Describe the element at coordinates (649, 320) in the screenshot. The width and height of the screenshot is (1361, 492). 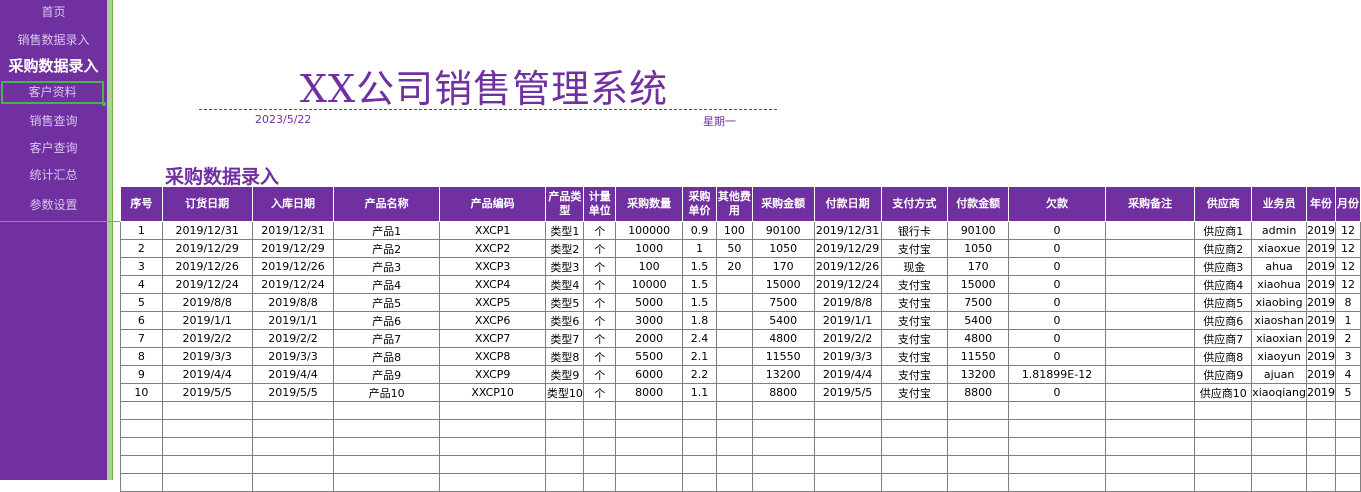
I see `table-cell: 3000` at that location.